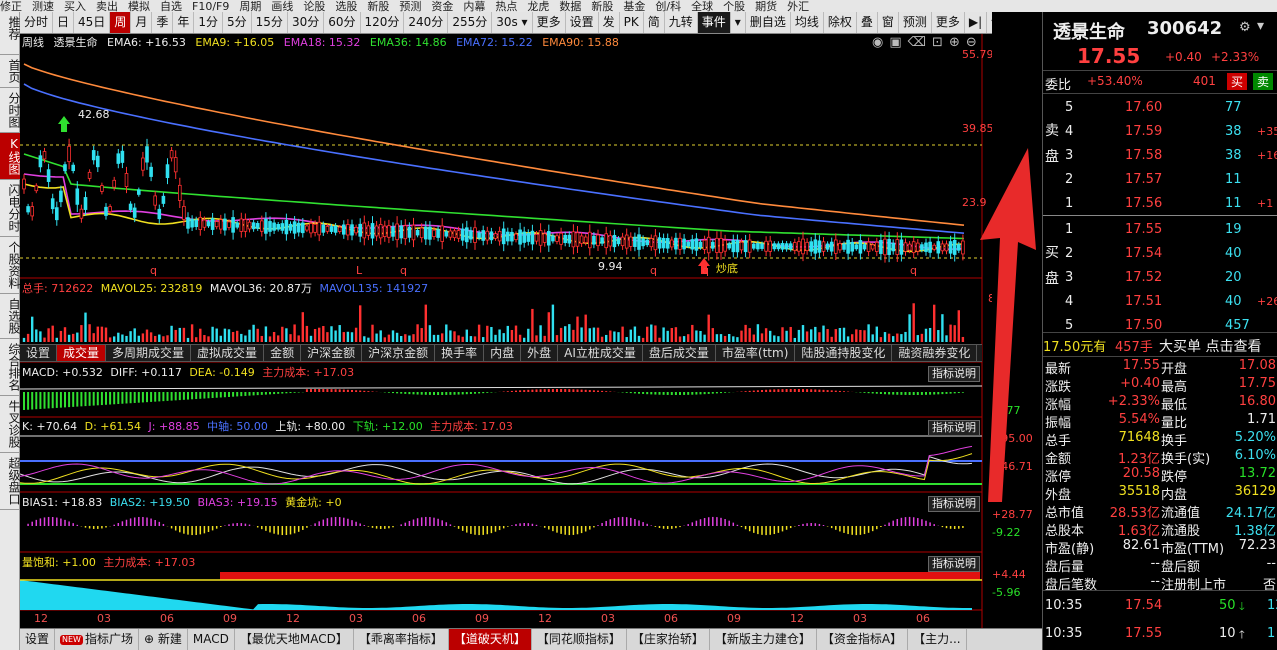  What do you see at coordinates (898, 42) in the screenshot?
I see `lock-icon: ▣` at bounding box center [898, 42].